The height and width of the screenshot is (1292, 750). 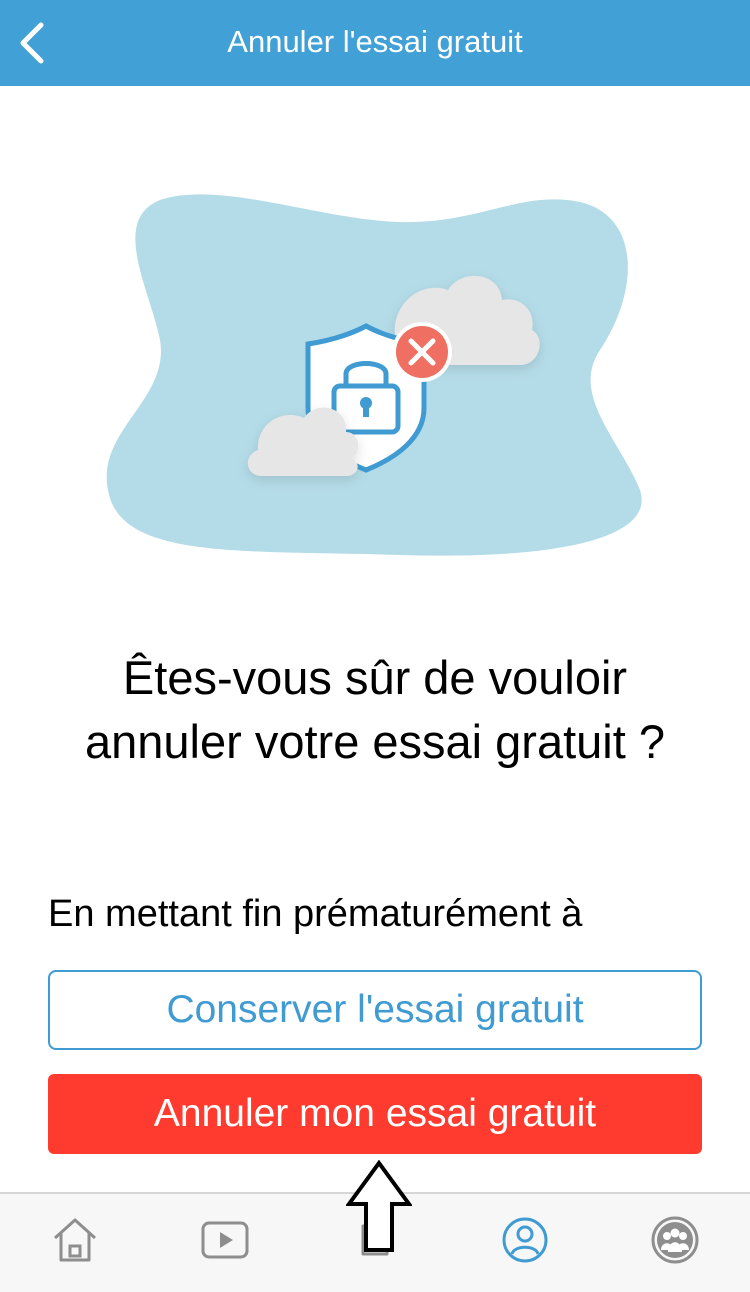 I want to click on tab-profile, so click(x=525, y=1240).